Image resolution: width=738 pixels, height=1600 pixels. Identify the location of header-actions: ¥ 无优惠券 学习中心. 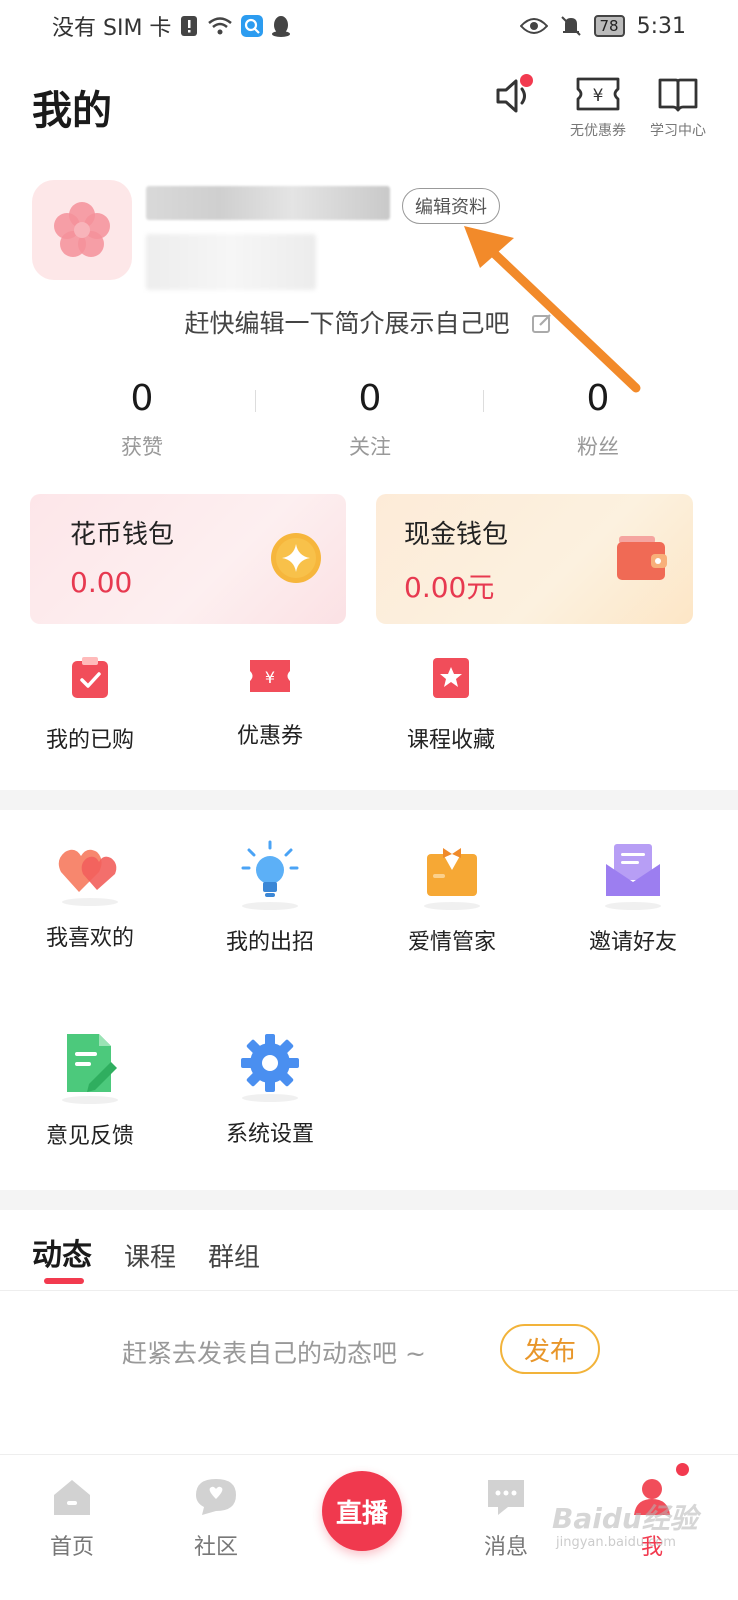
(599, 107).